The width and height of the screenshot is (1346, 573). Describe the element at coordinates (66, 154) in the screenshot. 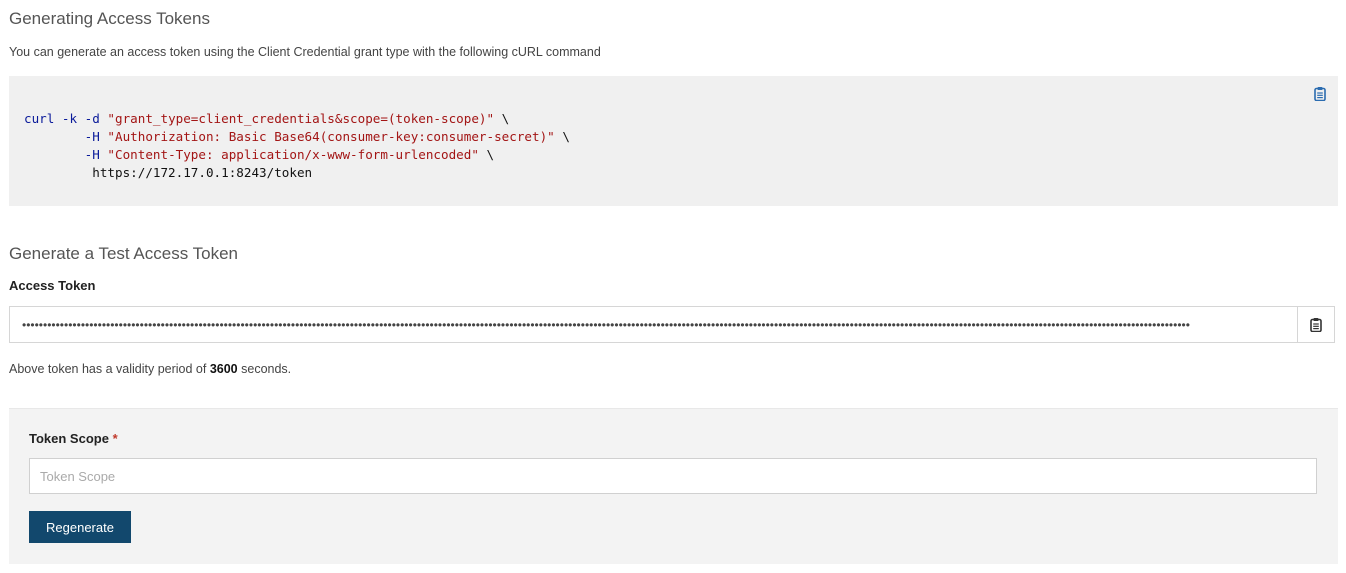

I see `code-line3-flag: -H` at that location.